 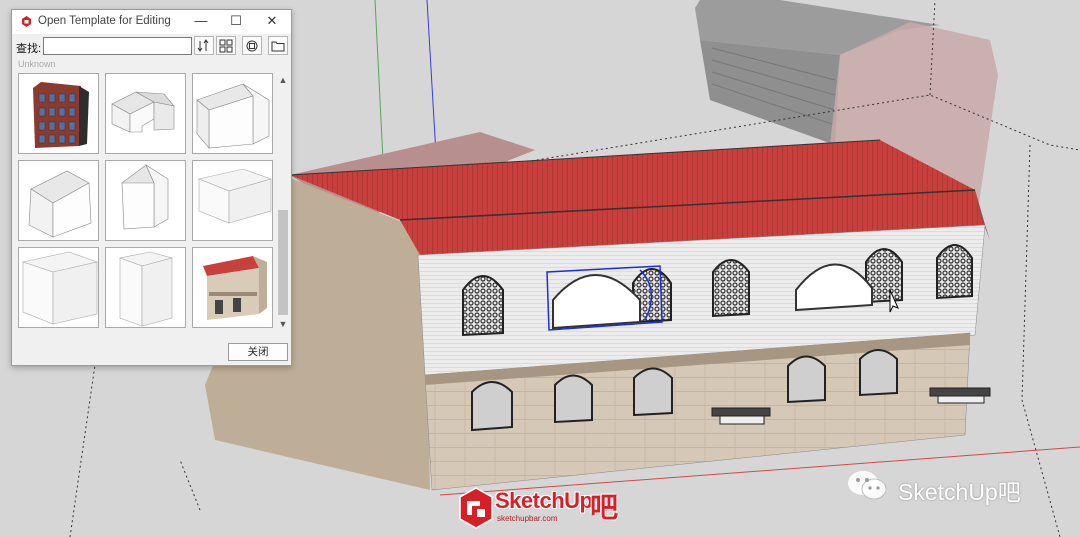 I want to click on open-folder-icon, so click(x=278, y=46).